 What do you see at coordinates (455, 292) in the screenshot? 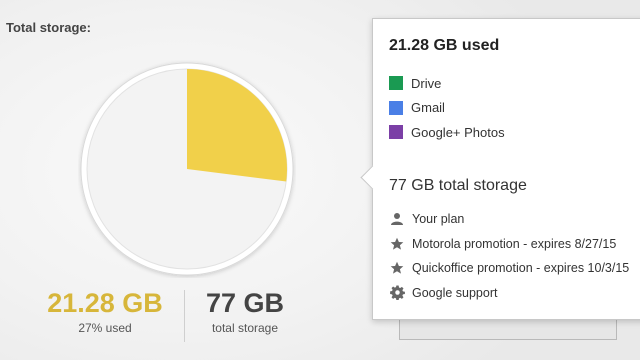
I see `link-label: Google support` at bounding box center [455, 292].